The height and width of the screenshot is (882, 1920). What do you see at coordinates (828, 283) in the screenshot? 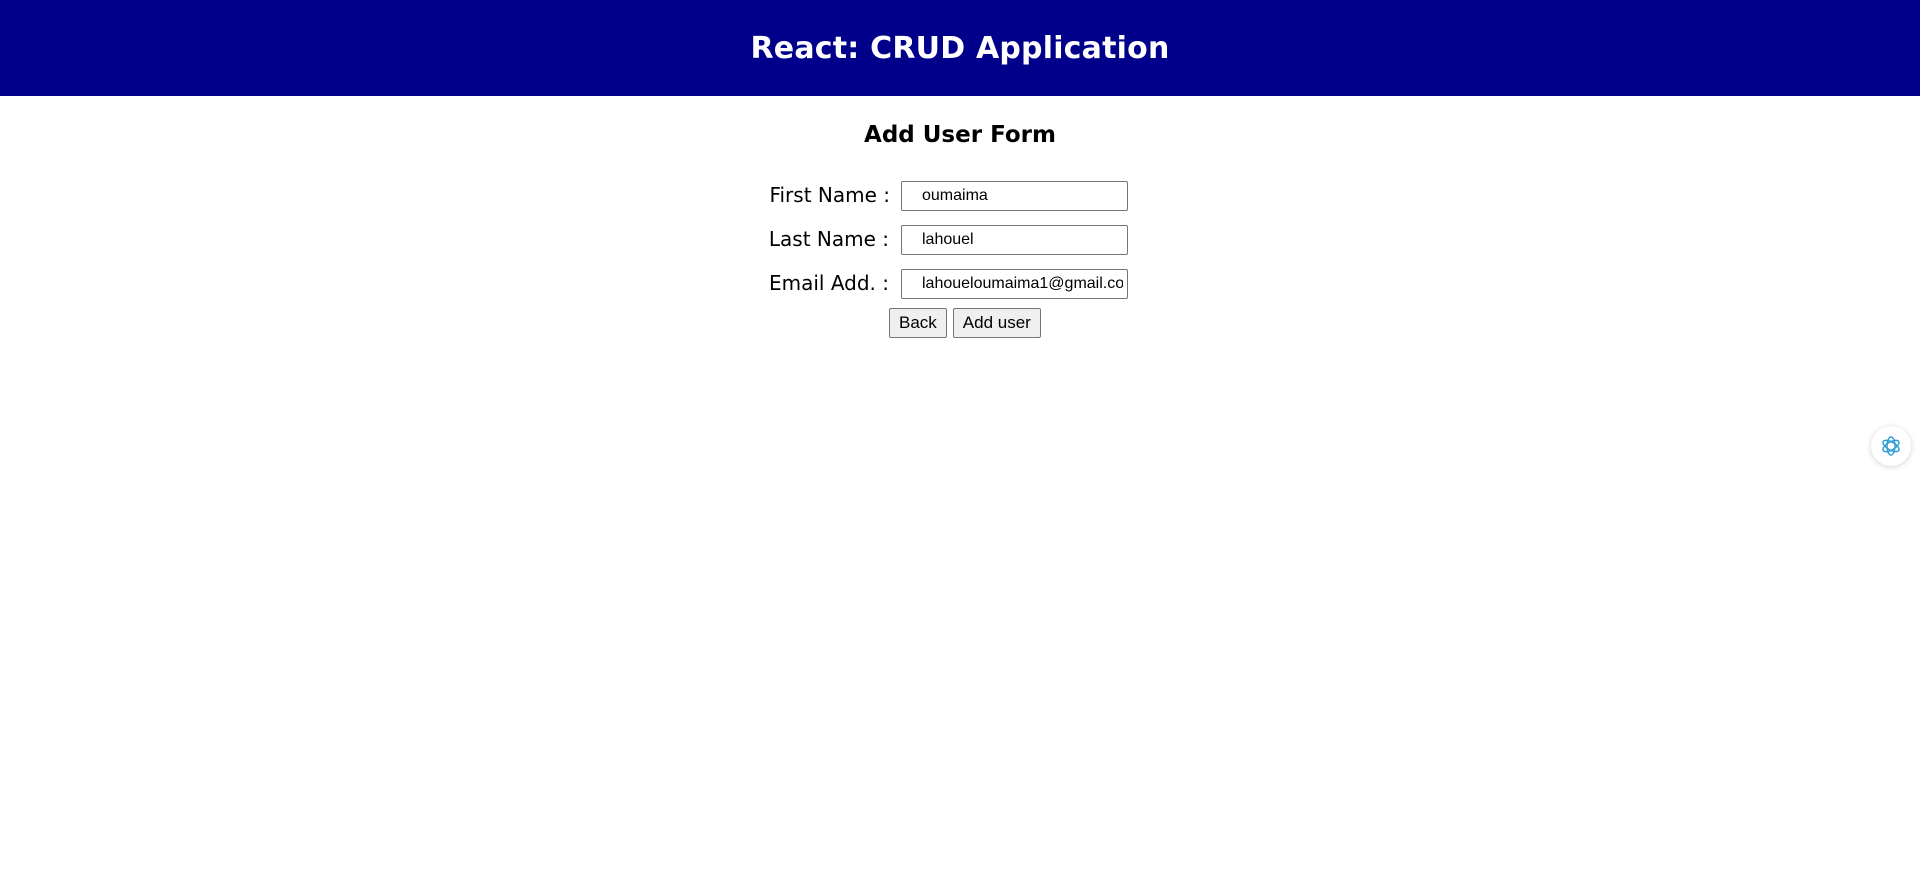
I see `email-label: Email Add. :` at bounding box center [828, 283].